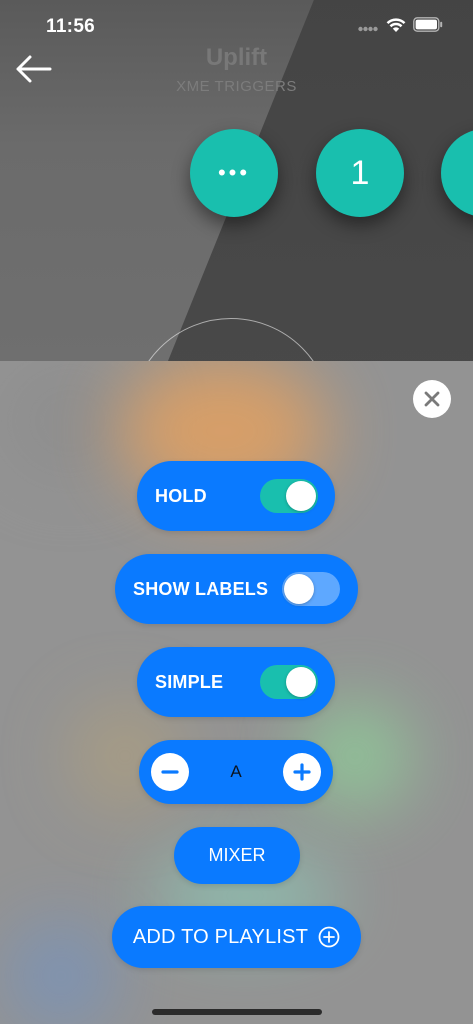 The height and width of the screenshot is (1024, 473). Describe the element at coordinates (329, 937) in the screenshot. I see `plus-circle-icon` at that location.